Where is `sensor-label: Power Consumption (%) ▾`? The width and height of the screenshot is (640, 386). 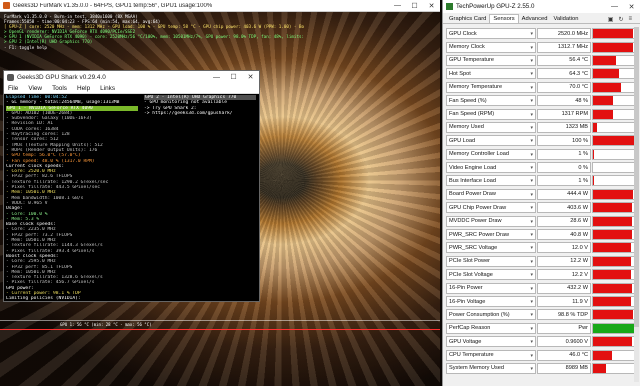
sensor-label: Power Consumption (%) ▾ is located at coordinates (491, 315).